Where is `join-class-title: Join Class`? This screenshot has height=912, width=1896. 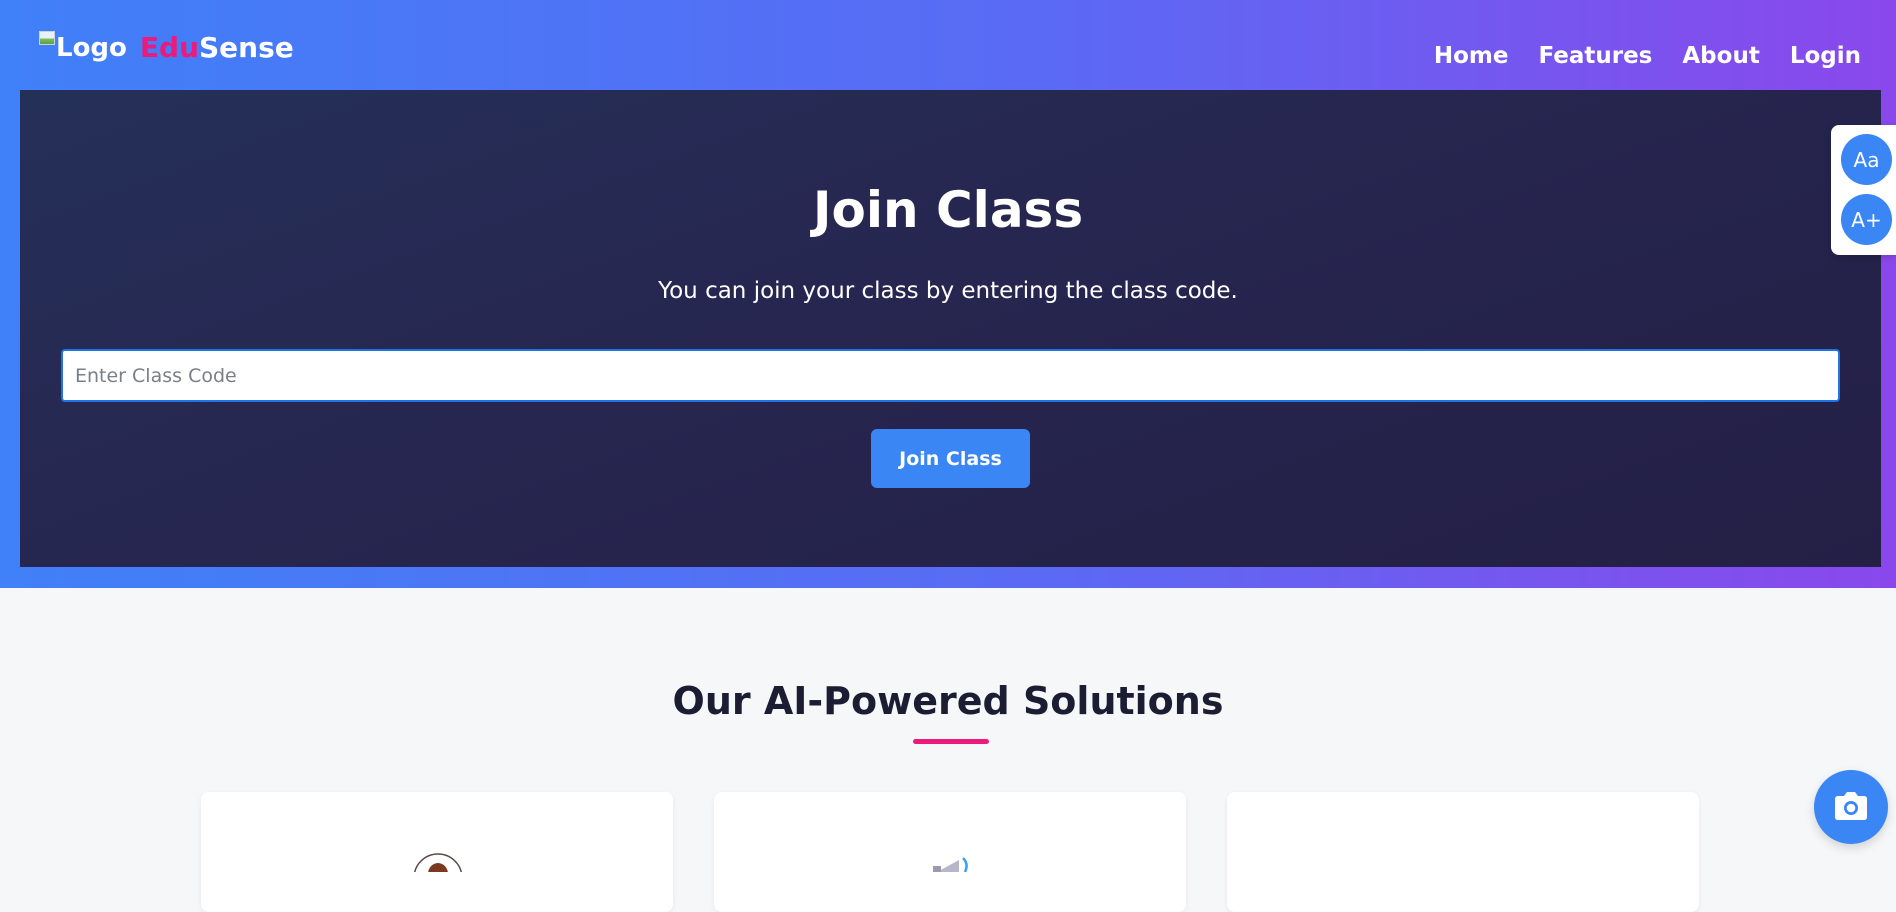 join-class-title: Join Class is located at coordinates (948, 210).